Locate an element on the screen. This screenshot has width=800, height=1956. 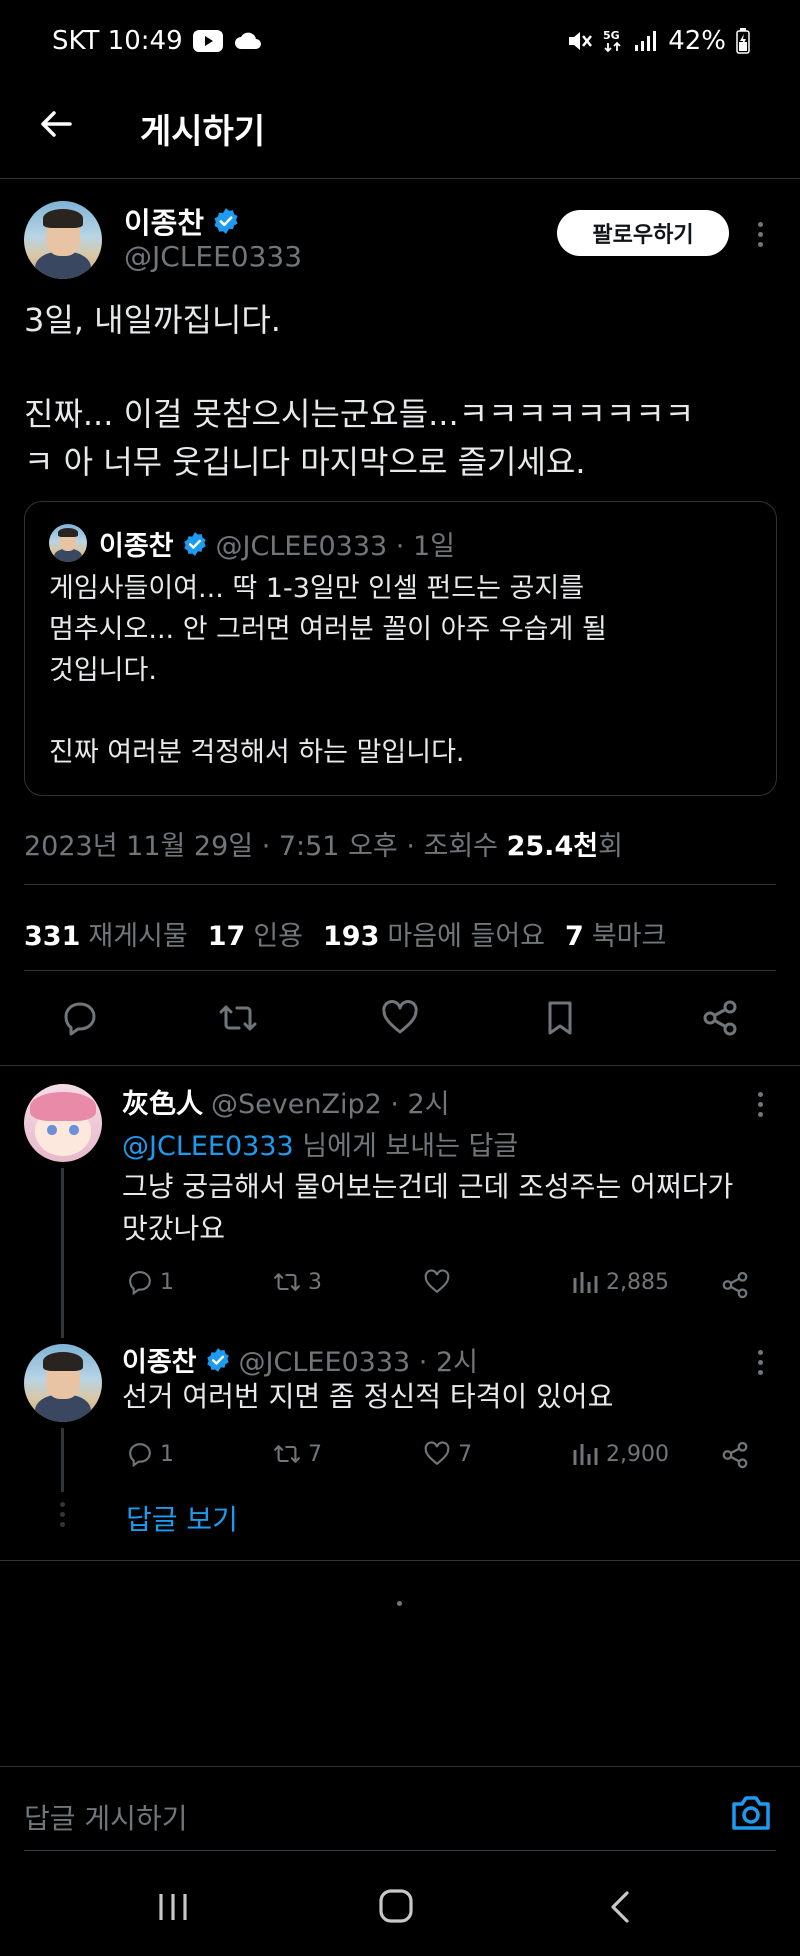
reply1-reply-count: 1 is located at coordinates (167, 1282).